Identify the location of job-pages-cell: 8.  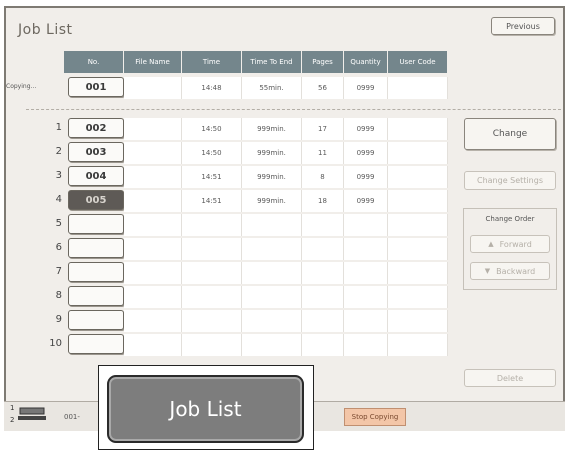
(323, 177).